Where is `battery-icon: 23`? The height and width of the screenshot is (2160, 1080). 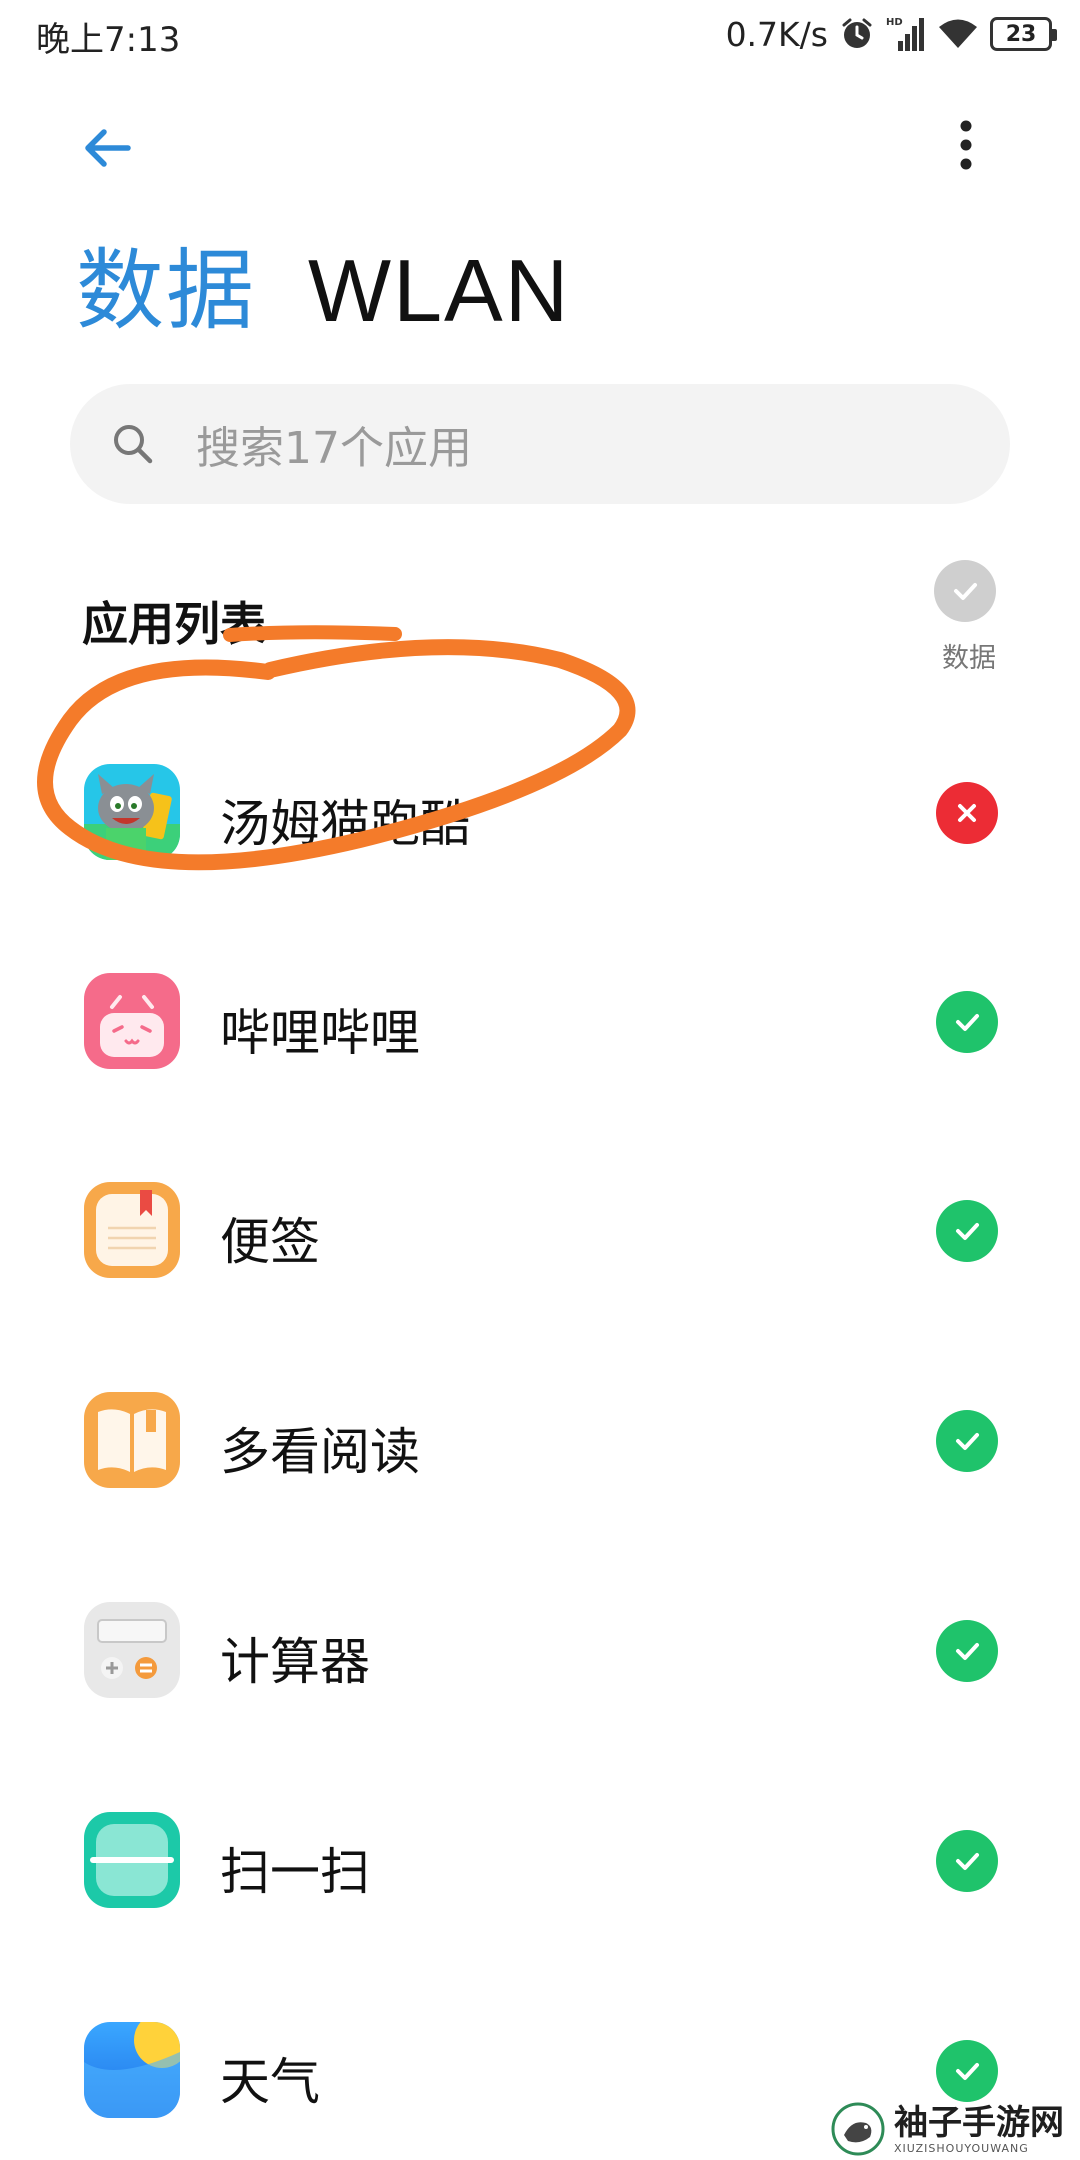
battery-icon: 23 is located at coordinates (1023, 34).